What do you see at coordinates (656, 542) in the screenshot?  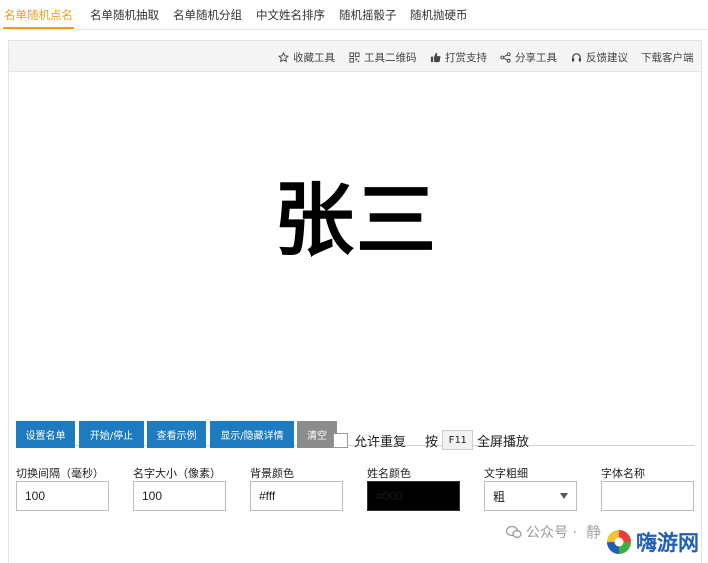 I see `site-logo: 嗨游网` at bounding box center [656, 542].